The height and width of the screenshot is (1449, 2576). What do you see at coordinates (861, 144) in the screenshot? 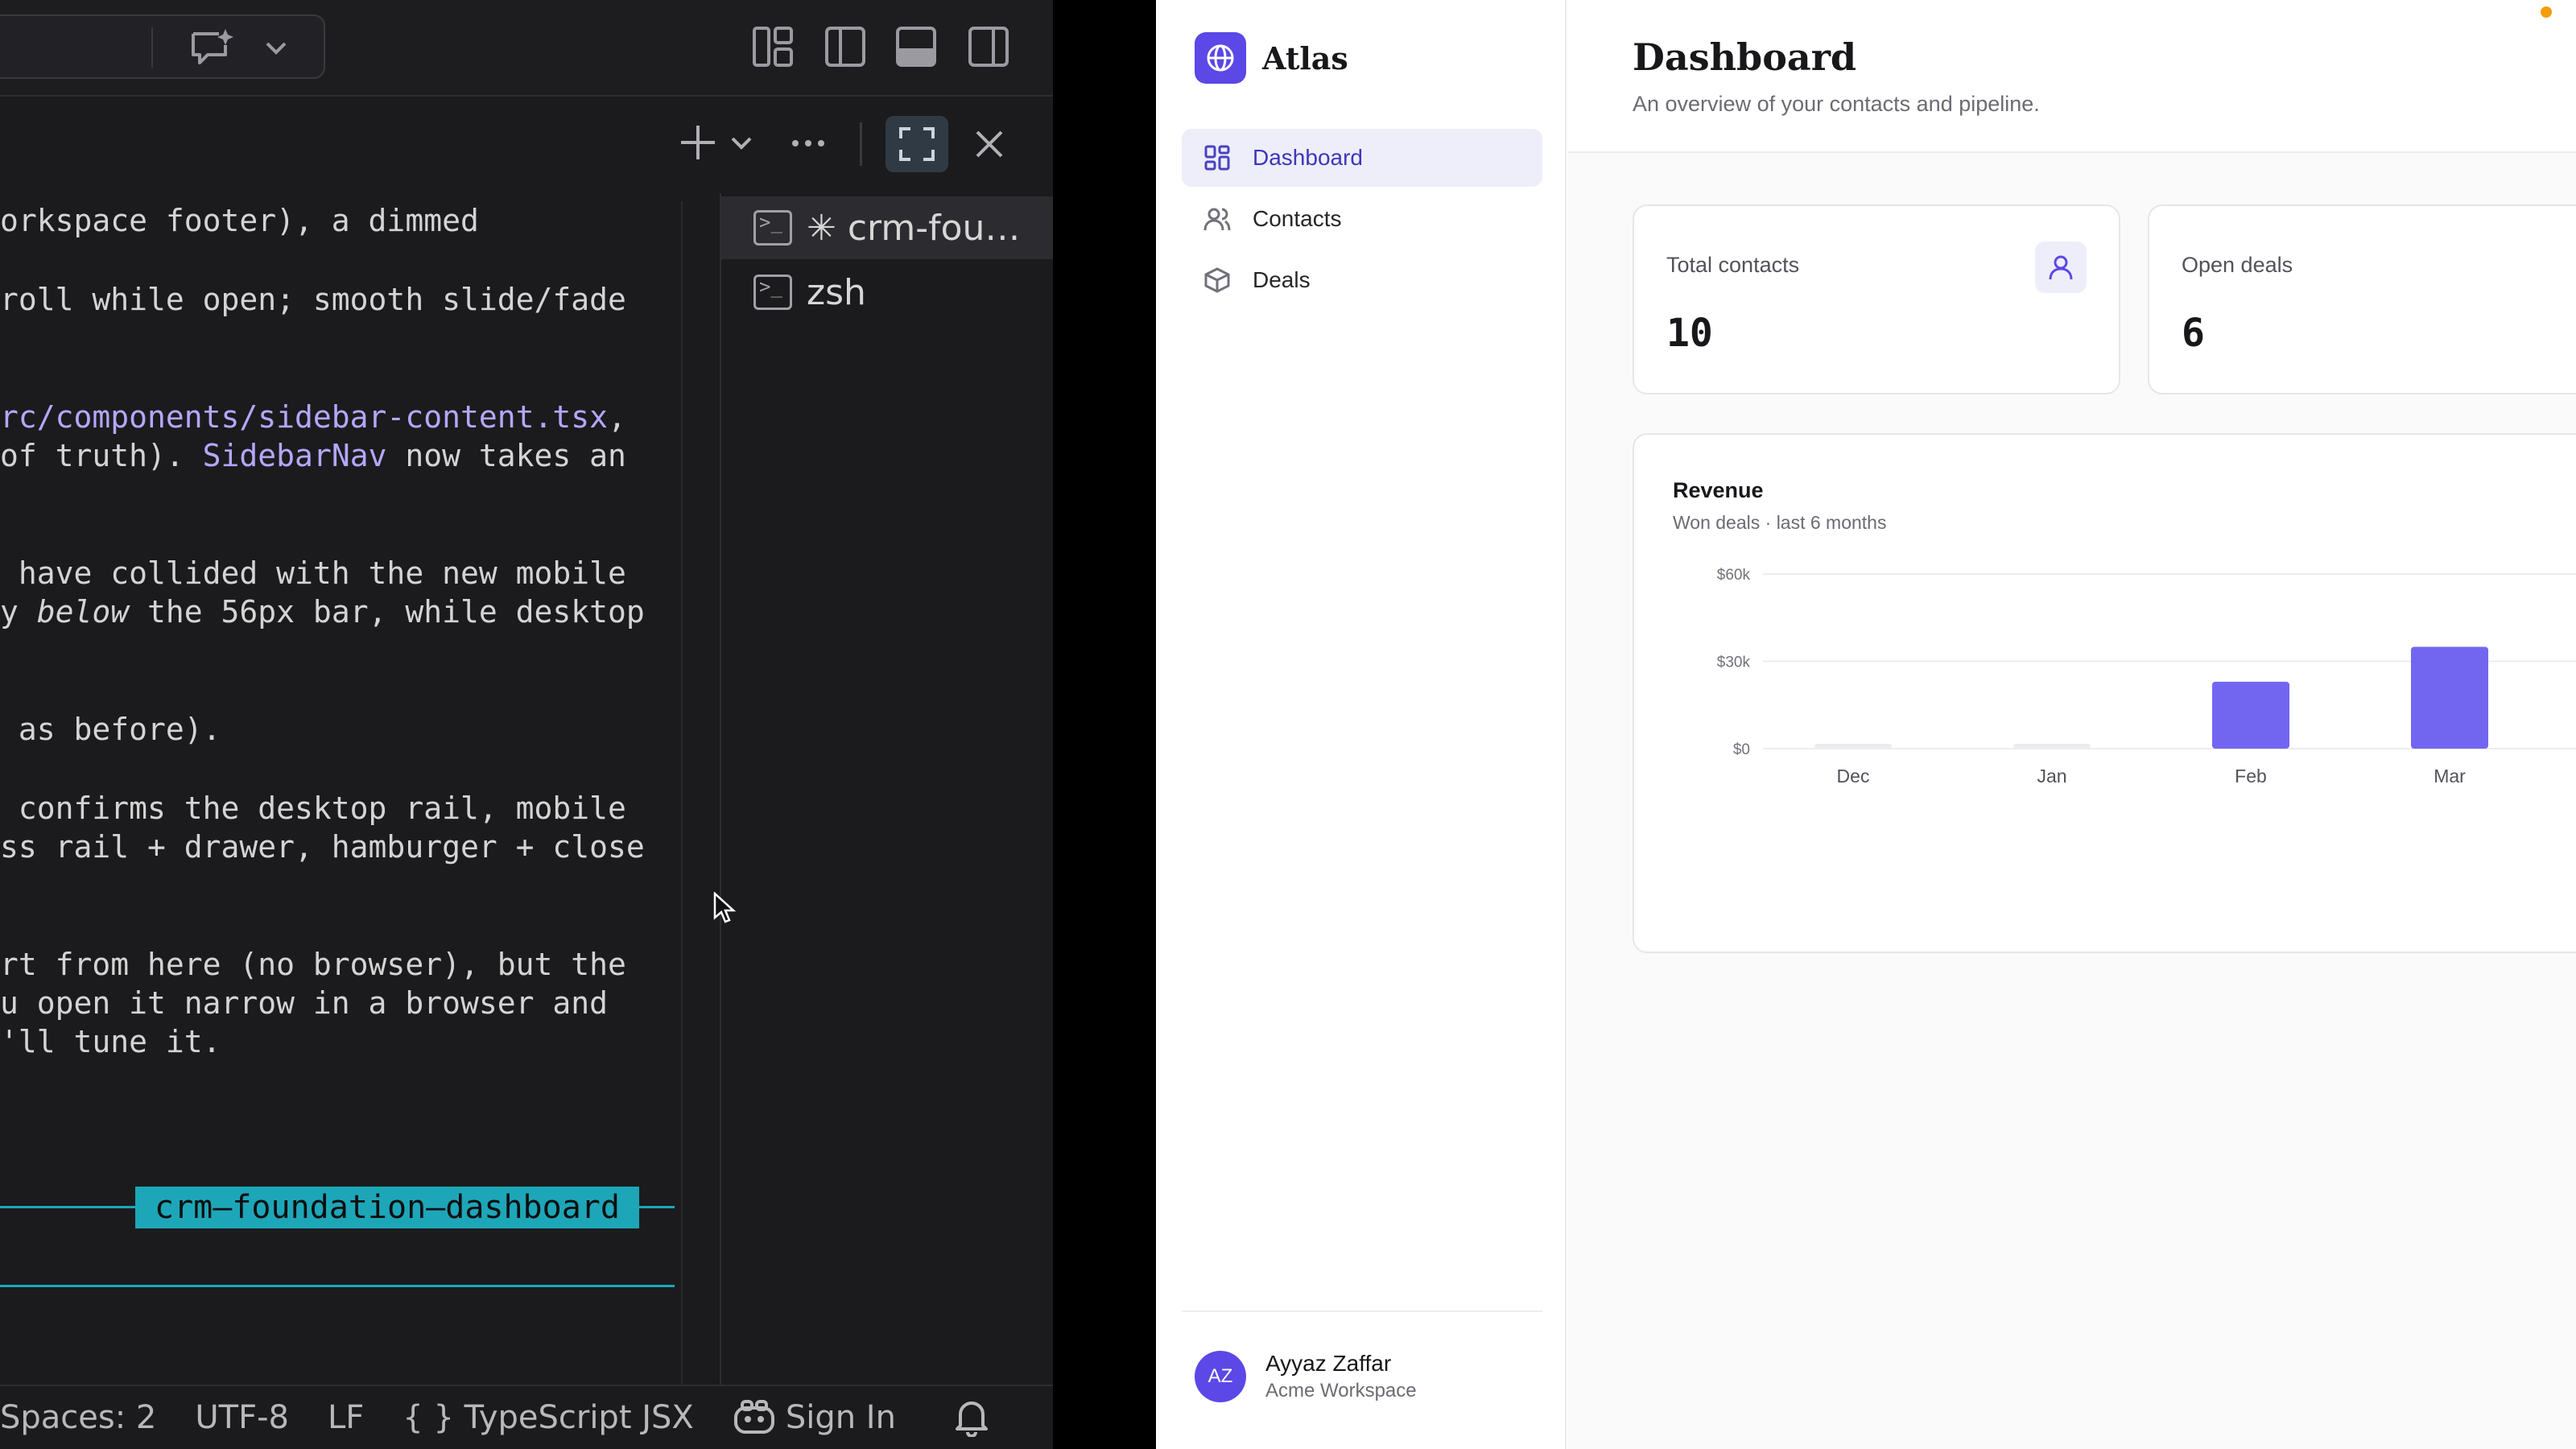
I see `header-separator` at bounding box center [861, 144].